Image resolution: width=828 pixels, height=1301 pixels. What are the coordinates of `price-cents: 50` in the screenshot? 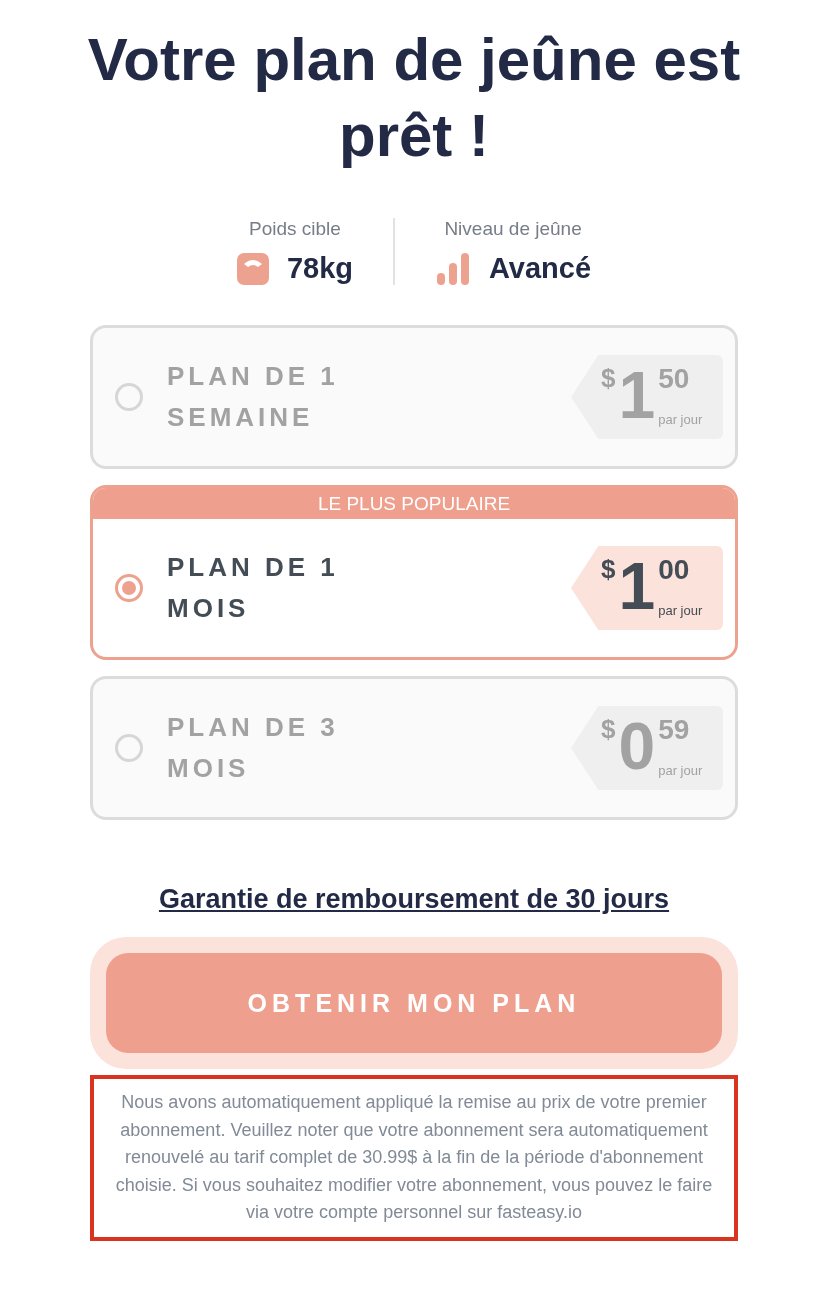 It's located at (674, 379).